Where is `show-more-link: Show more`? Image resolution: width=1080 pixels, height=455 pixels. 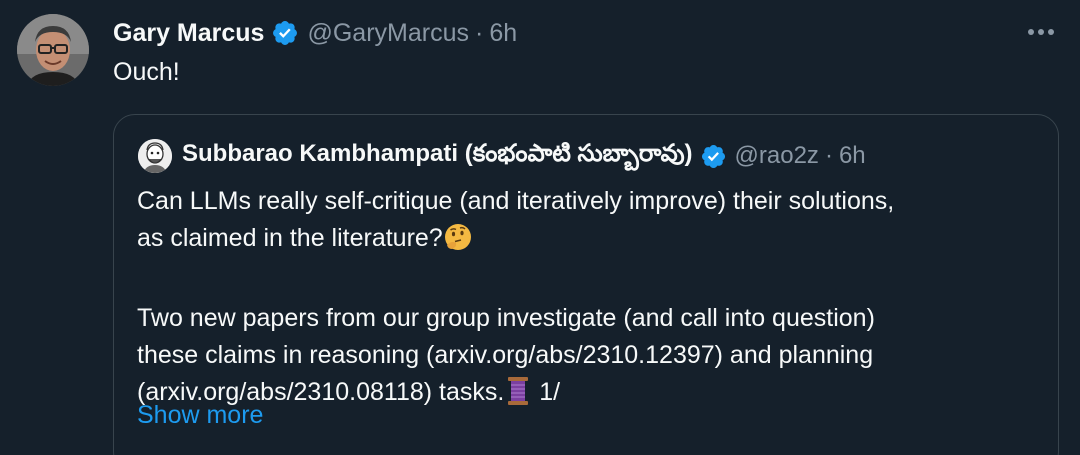
show-more-link: Show more is located at coordinates (200, 415).